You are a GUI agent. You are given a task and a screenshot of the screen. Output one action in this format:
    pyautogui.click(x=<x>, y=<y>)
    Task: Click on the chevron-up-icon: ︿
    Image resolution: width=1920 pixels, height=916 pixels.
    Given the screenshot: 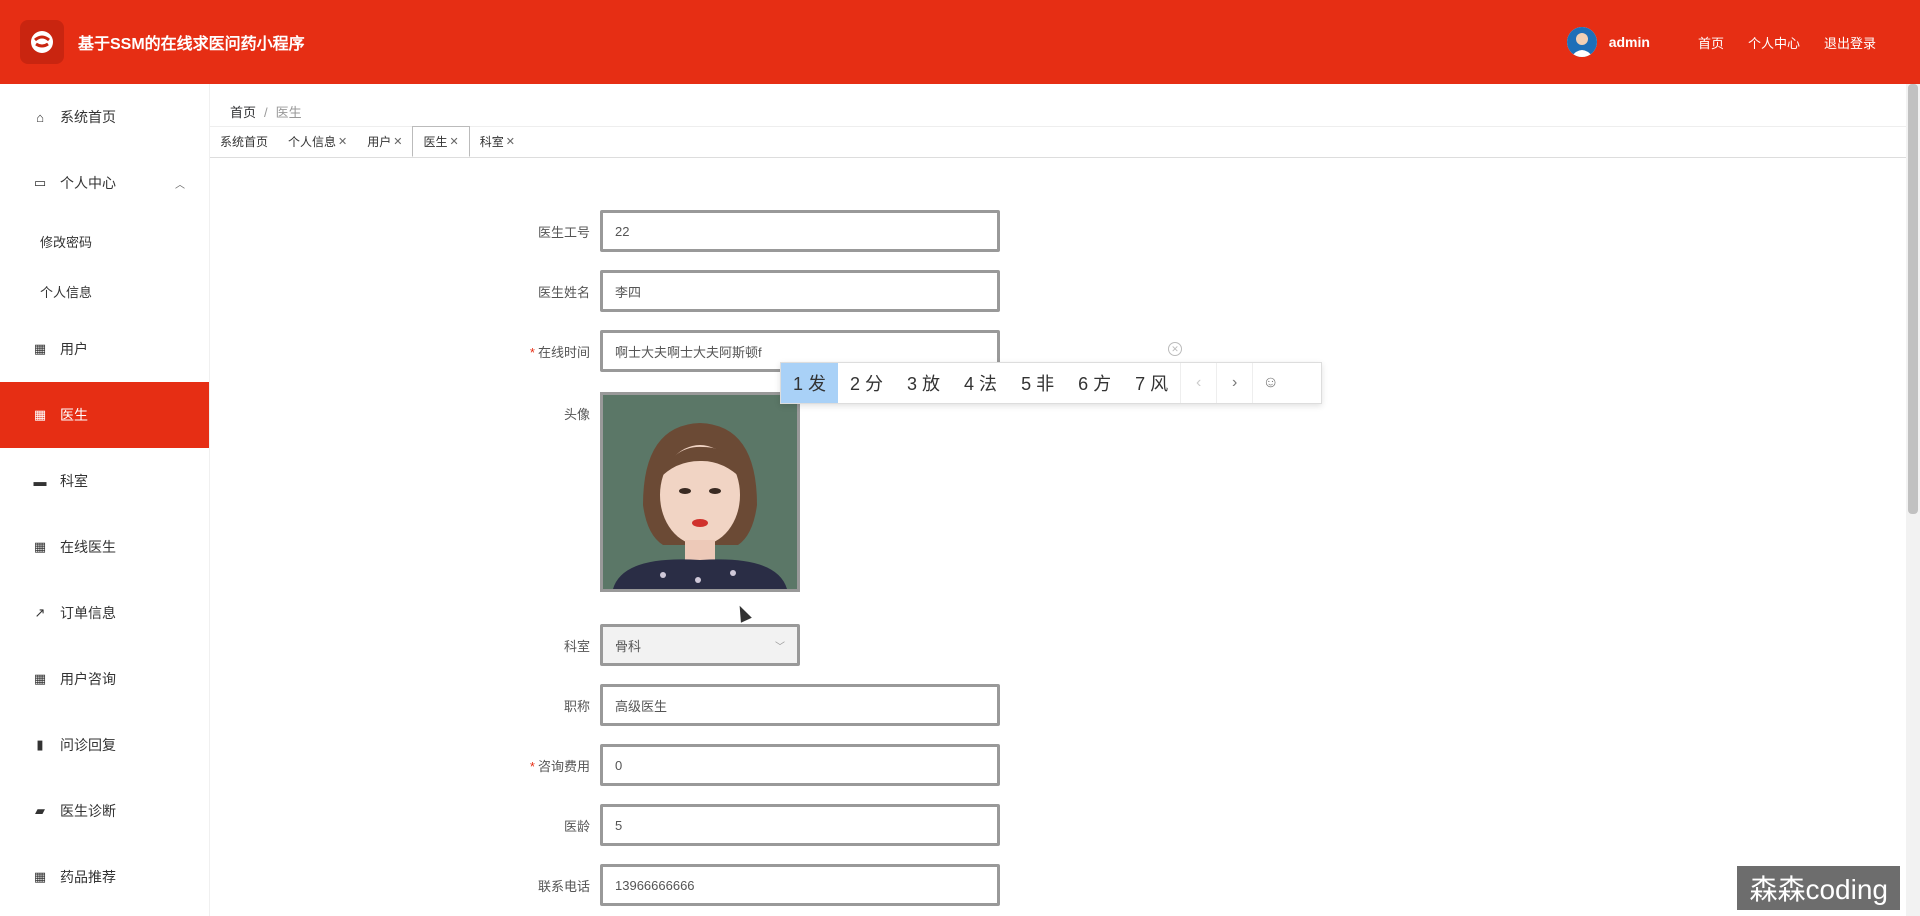 What is the action you would take?
    pyautogui.click(x=180, y=185)
    